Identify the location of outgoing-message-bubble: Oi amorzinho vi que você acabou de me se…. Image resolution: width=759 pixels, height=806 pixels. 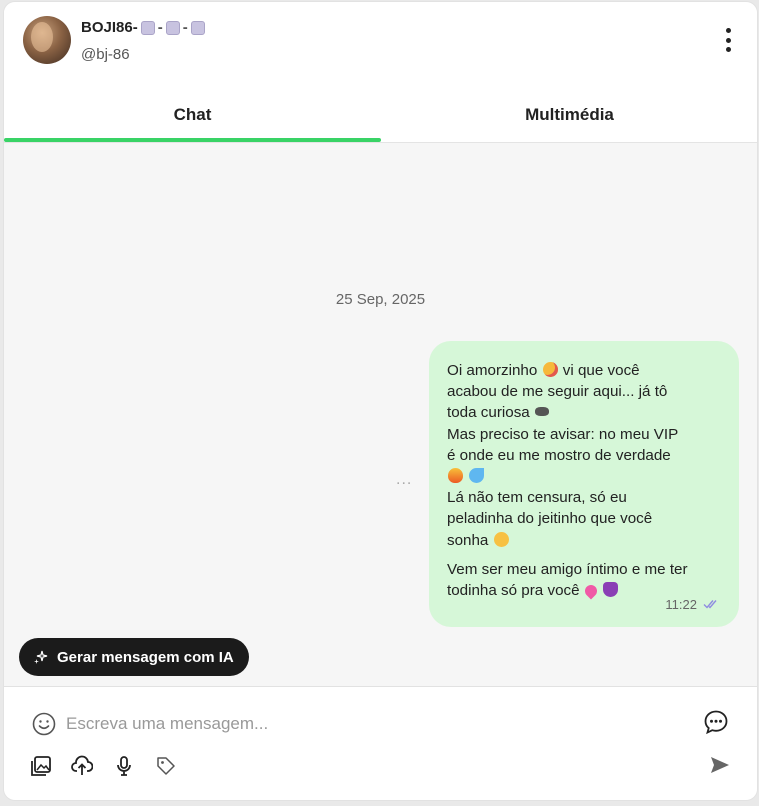
(584, 484).